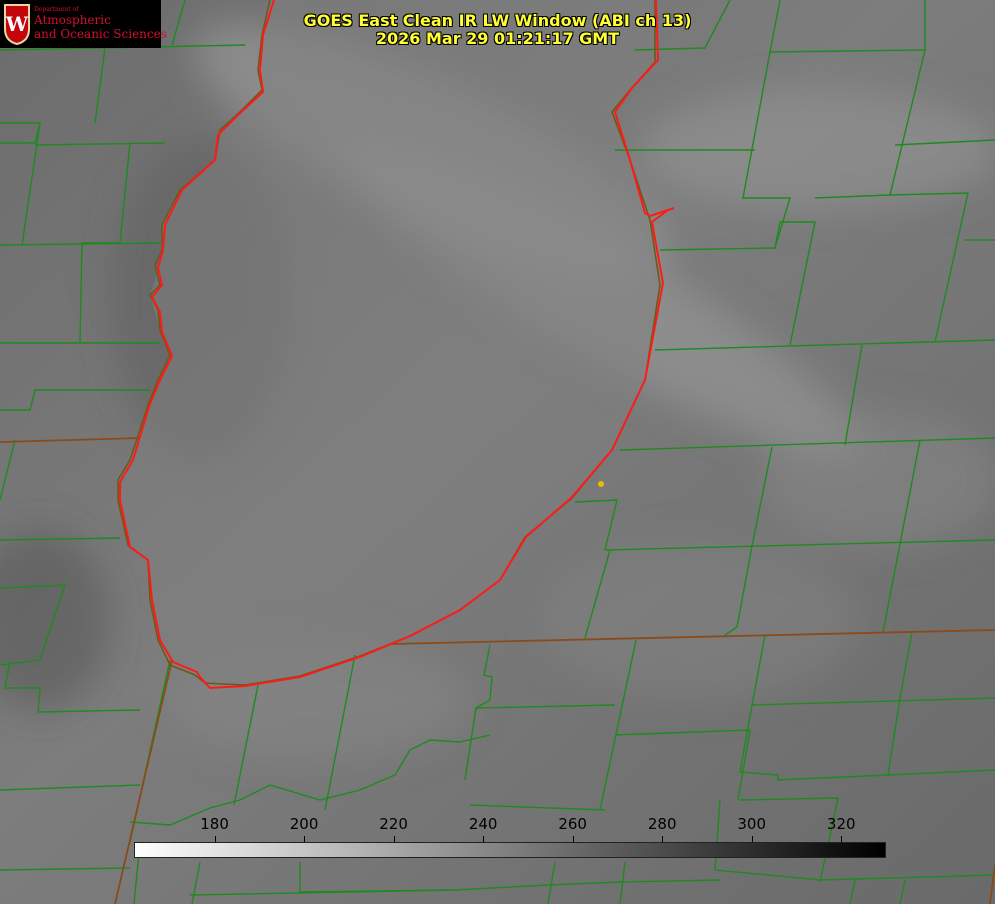 This screenshot has width=995, height=904. What do you see at coordinates (752, 824) in the screenshot?
I see `colorbar-tick-label: 300` at bounding box center [752, 824].